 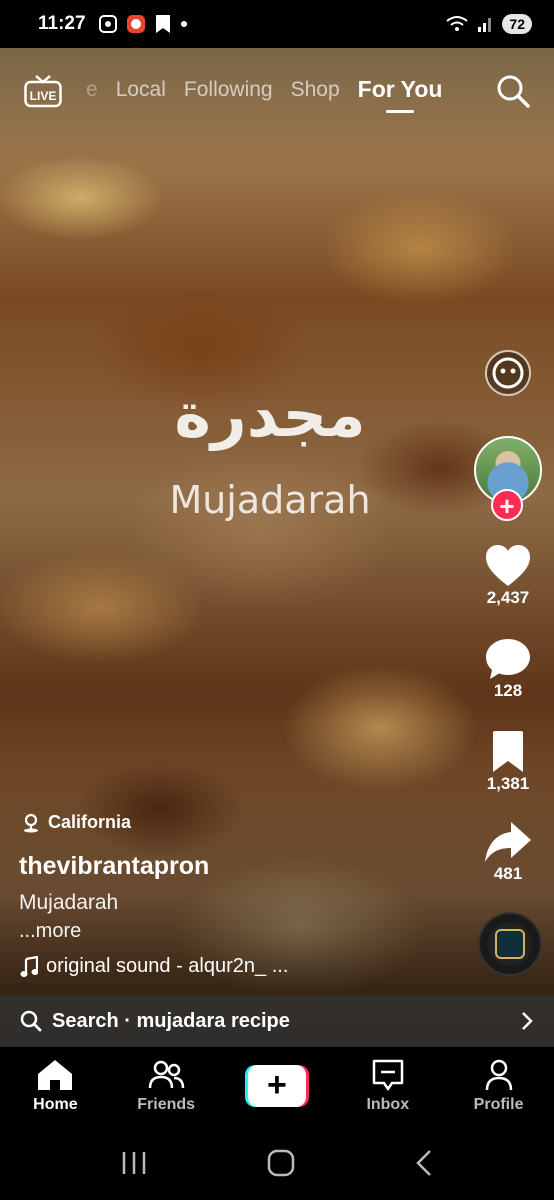 What do you see at coordinates (388, 1104) in the screenshot?
I see `nav-inbox-label: Inbox` at bounding box center [388, 1104].